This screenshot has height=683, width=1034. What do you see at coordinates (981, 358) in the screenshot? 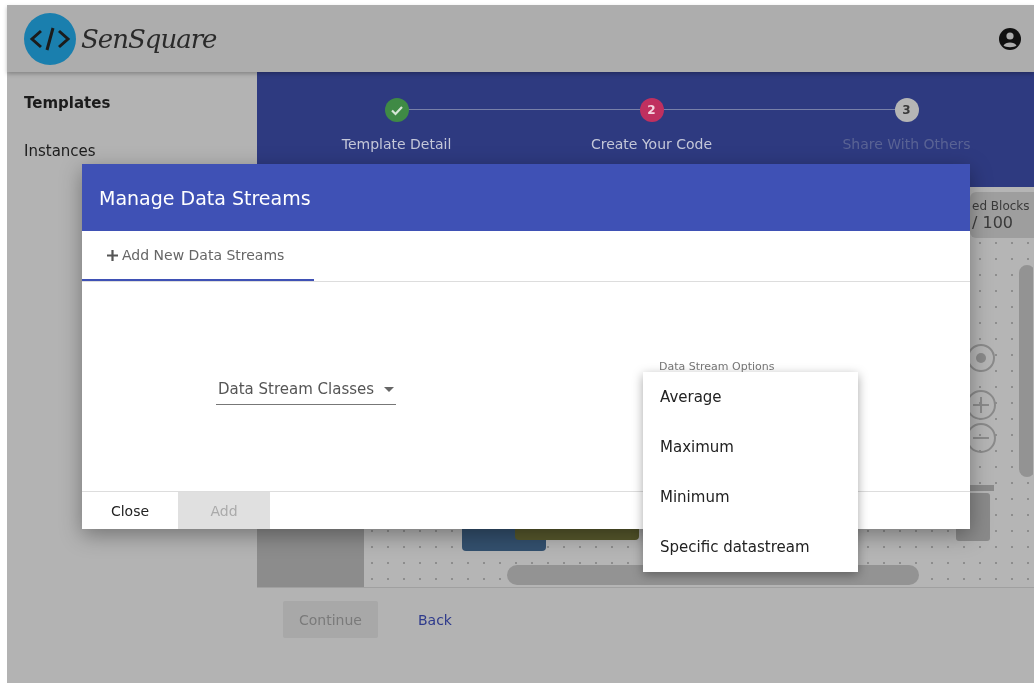
I see `target-icon` at bounding box center [981, 358].